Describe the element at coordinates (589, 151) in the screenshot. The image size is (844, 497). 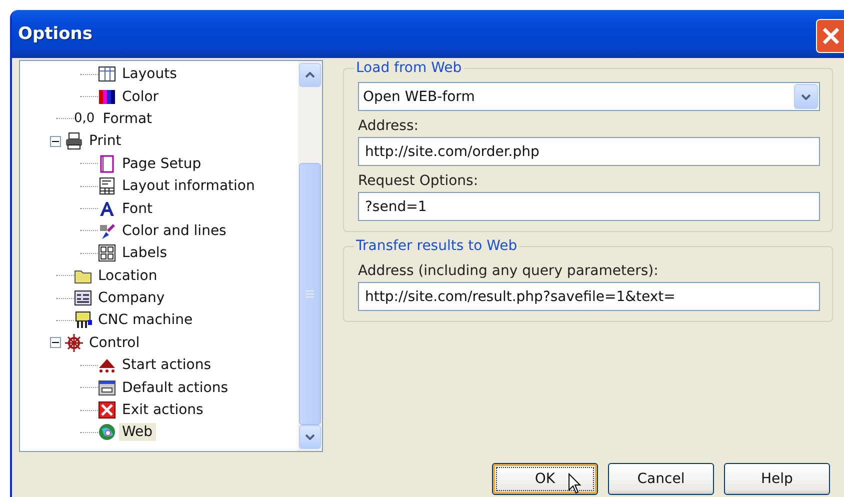
I see `address-field: http://site.com/order.php` at that location.